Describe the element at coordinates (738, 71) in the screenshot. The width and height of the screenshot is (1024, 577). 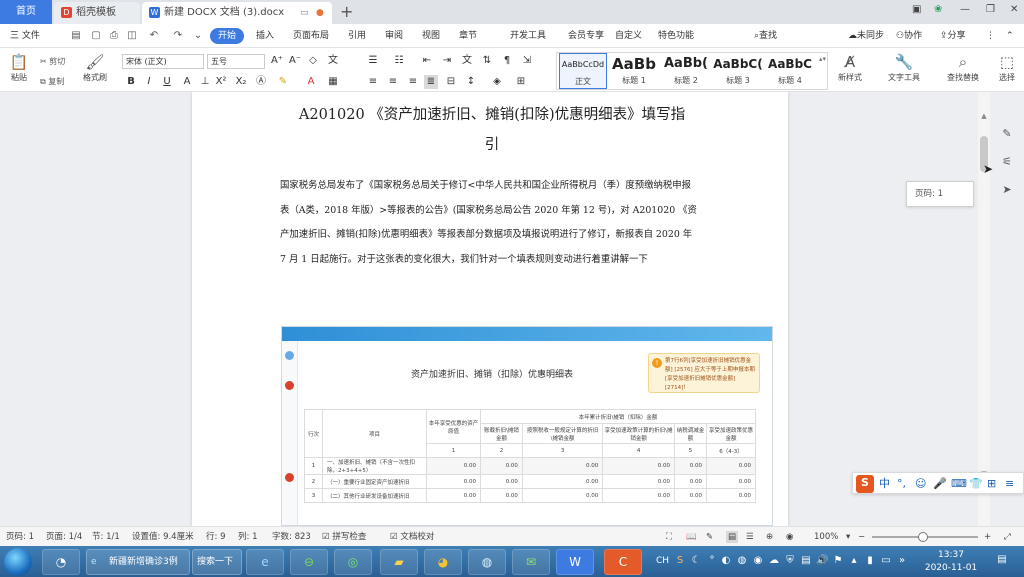
I see `style-heading-3: AaBbC( 标题 3` at that location.